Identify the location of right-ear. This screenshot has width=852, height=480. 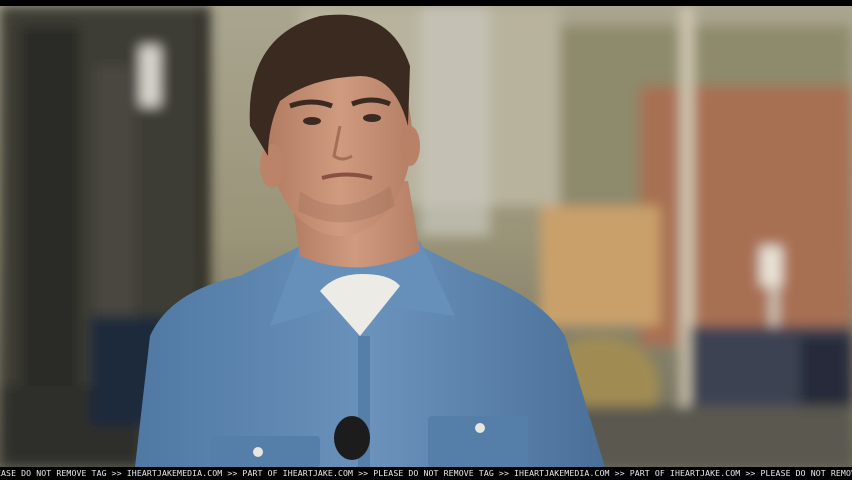
(410, 146).